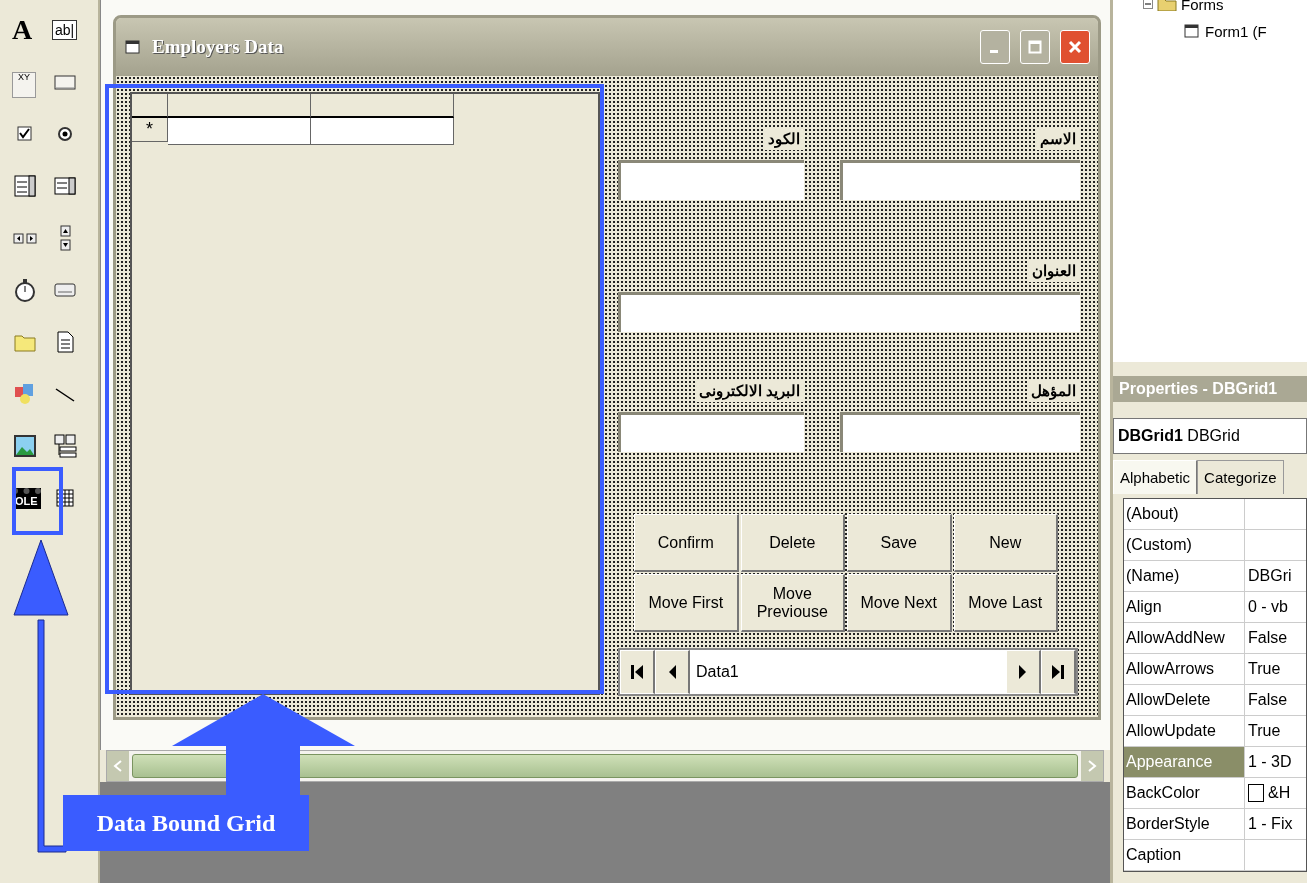  What do you see at coordinates (1240, 477) in the screenshot?
I see `tab: Categorize` at bounding box center [1240, 477].